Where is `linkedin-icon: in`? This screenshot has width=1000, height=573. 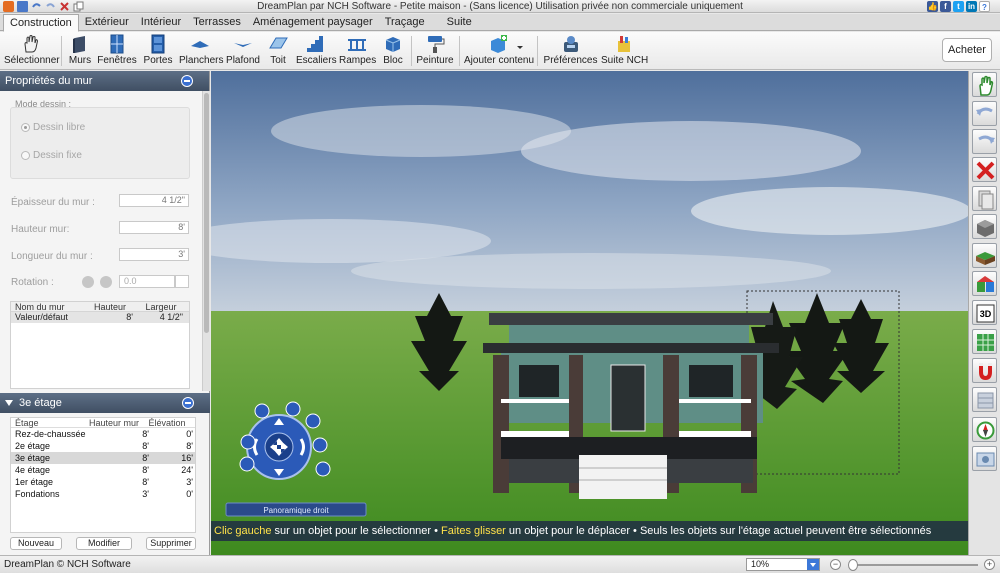 linkedin-icon: in is located at coordinates (971, 6).